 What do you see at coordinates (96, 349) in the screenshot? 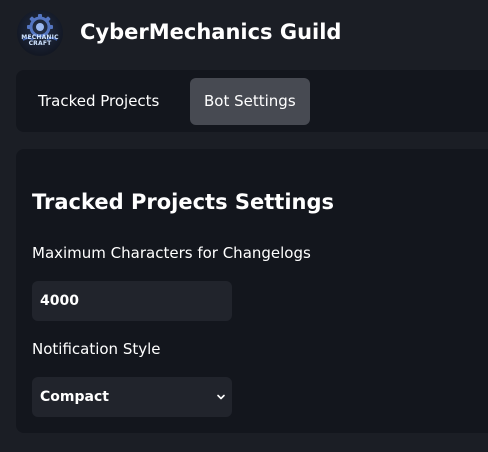
I see `notification-style-label: Notification Style` at bounding box center [96, 349].